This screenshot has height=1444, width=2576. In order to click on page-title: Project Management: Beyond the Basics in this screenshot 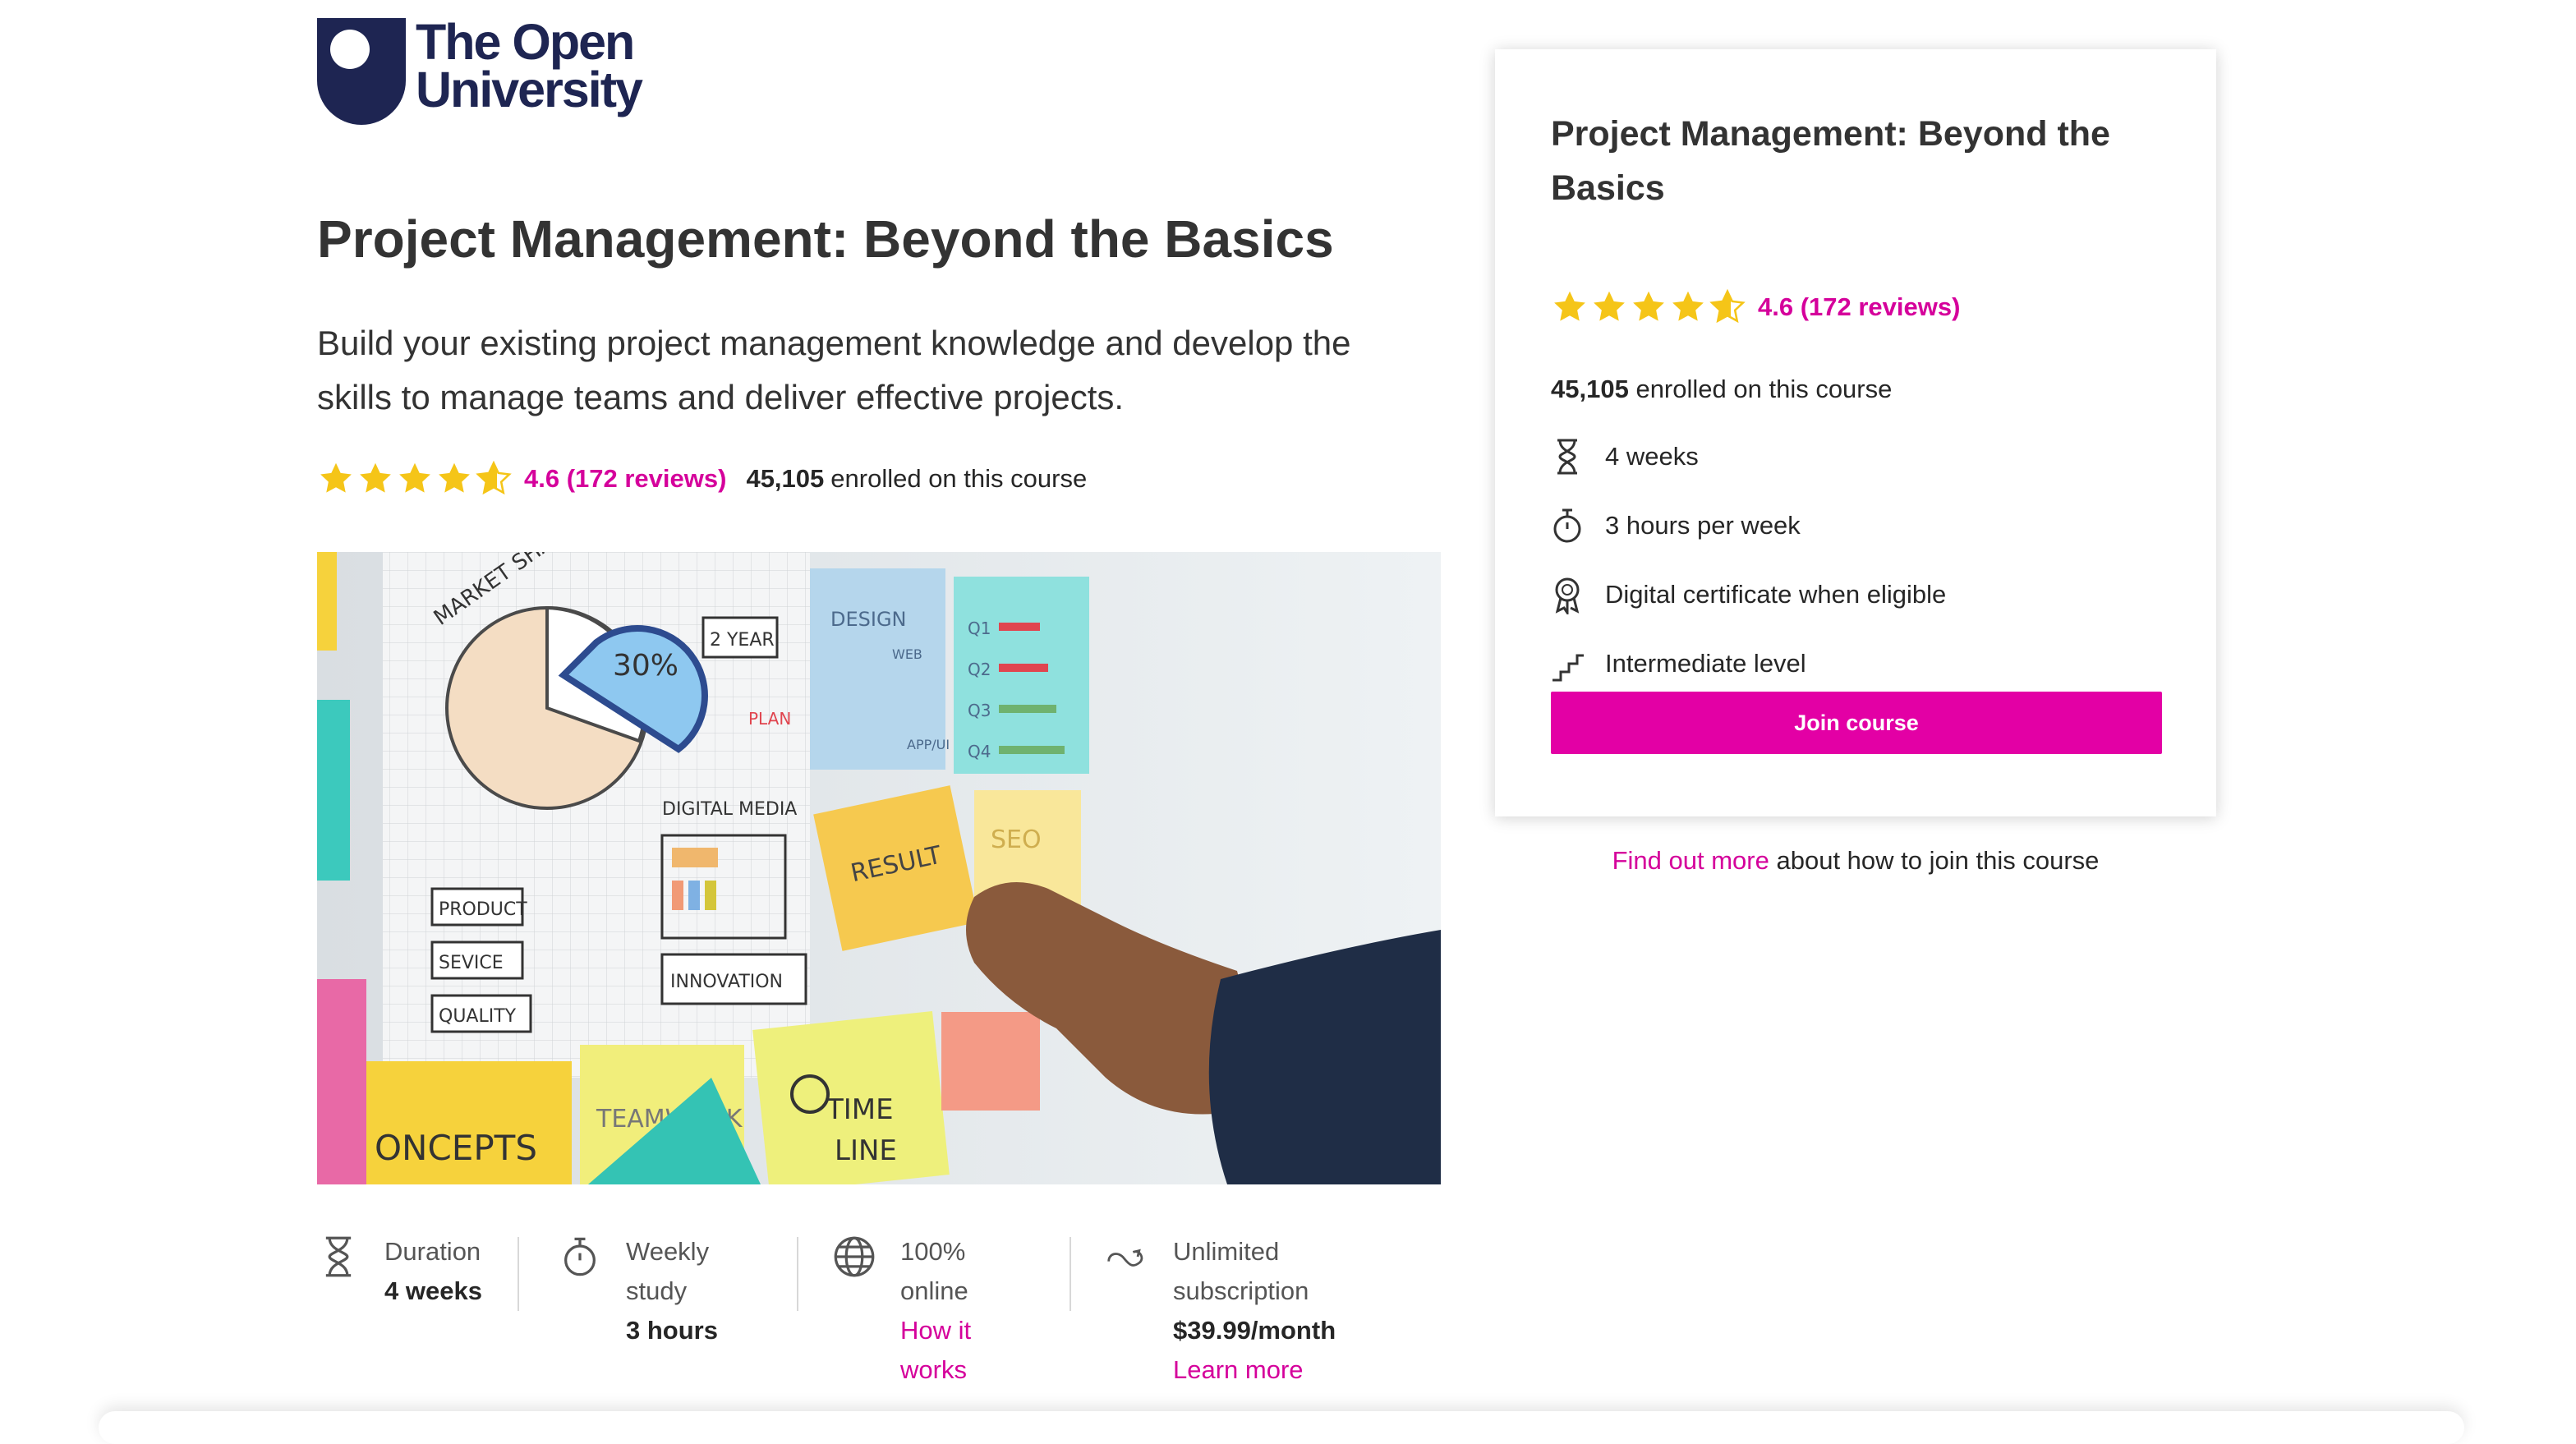, I will do `click(825, 239)`.